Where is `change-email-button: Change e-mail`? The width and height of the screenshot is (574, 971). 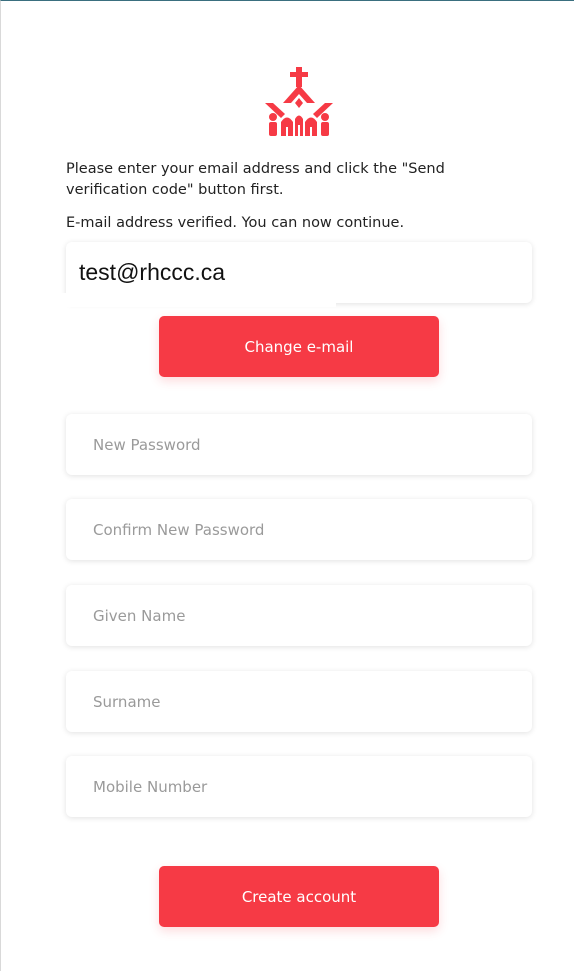
change-email-button: Change e-mail is located at coordinates (299, 346).